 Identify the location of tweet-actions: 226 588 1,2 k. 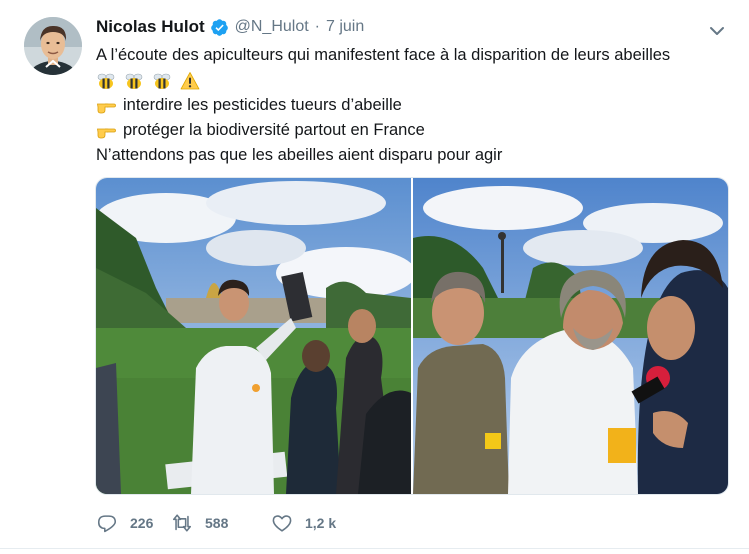
(216, 523).